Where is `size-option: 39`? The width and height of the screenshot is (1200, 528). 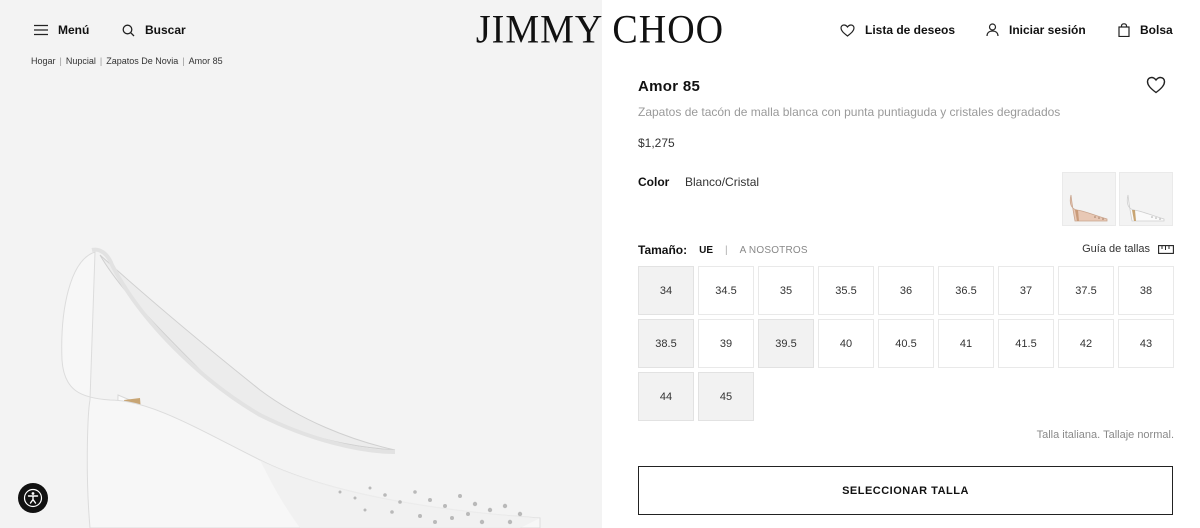 size-option: 39 is located at coordinates (726, 343).